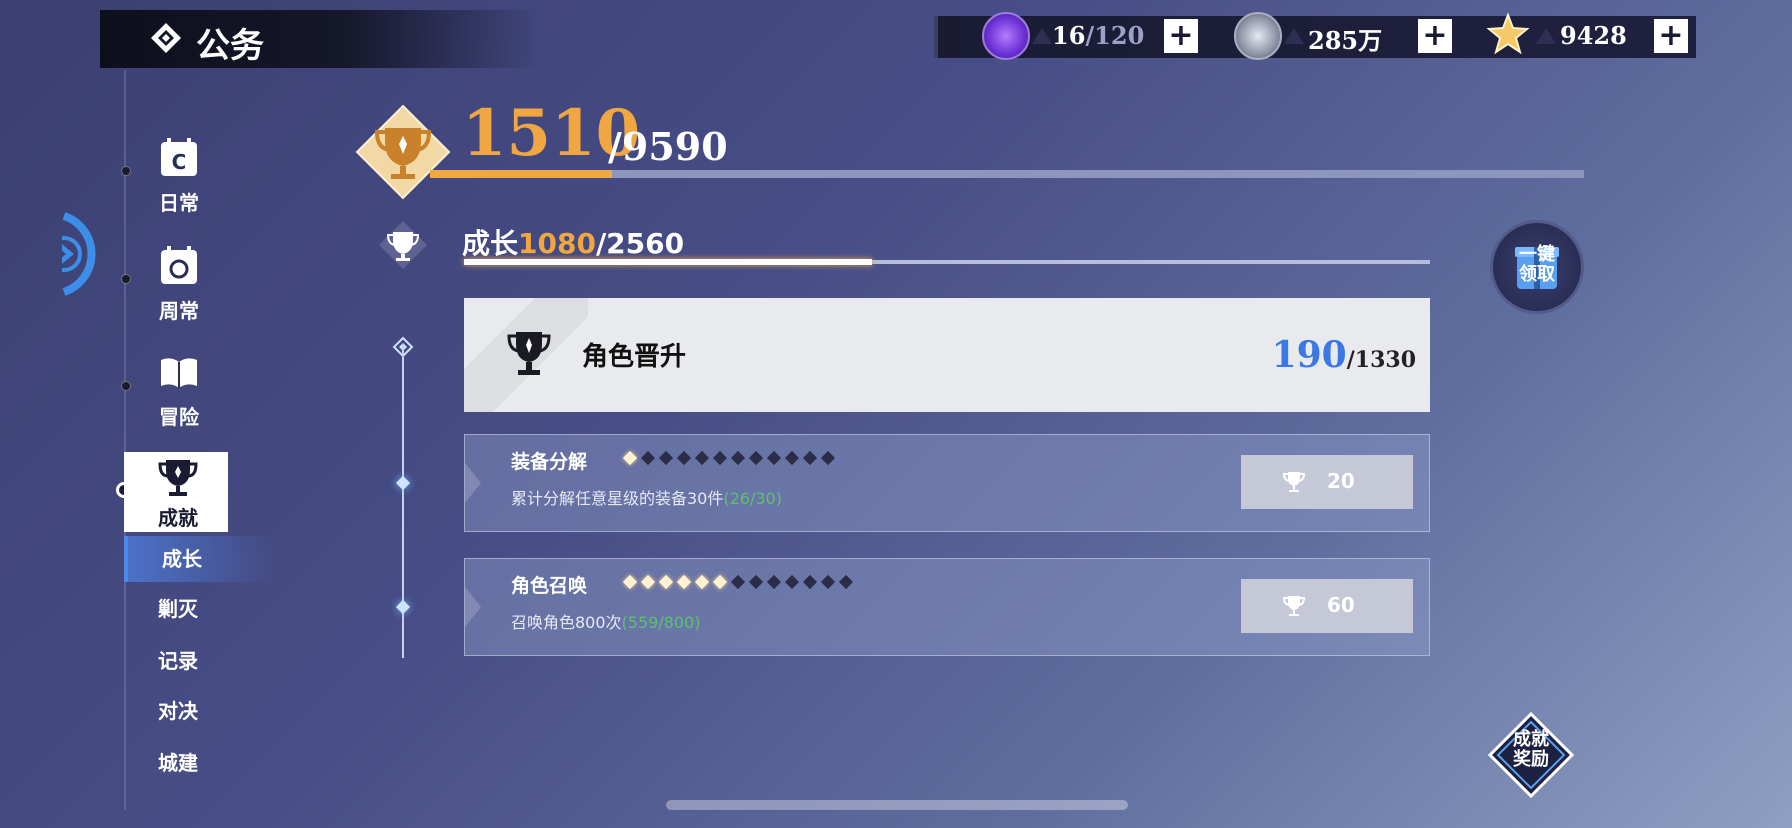  What do you see at coordinates (179, 203) in the screenshot?
I see `nav-label-daily: 日常` at bounding box center [179, 203].